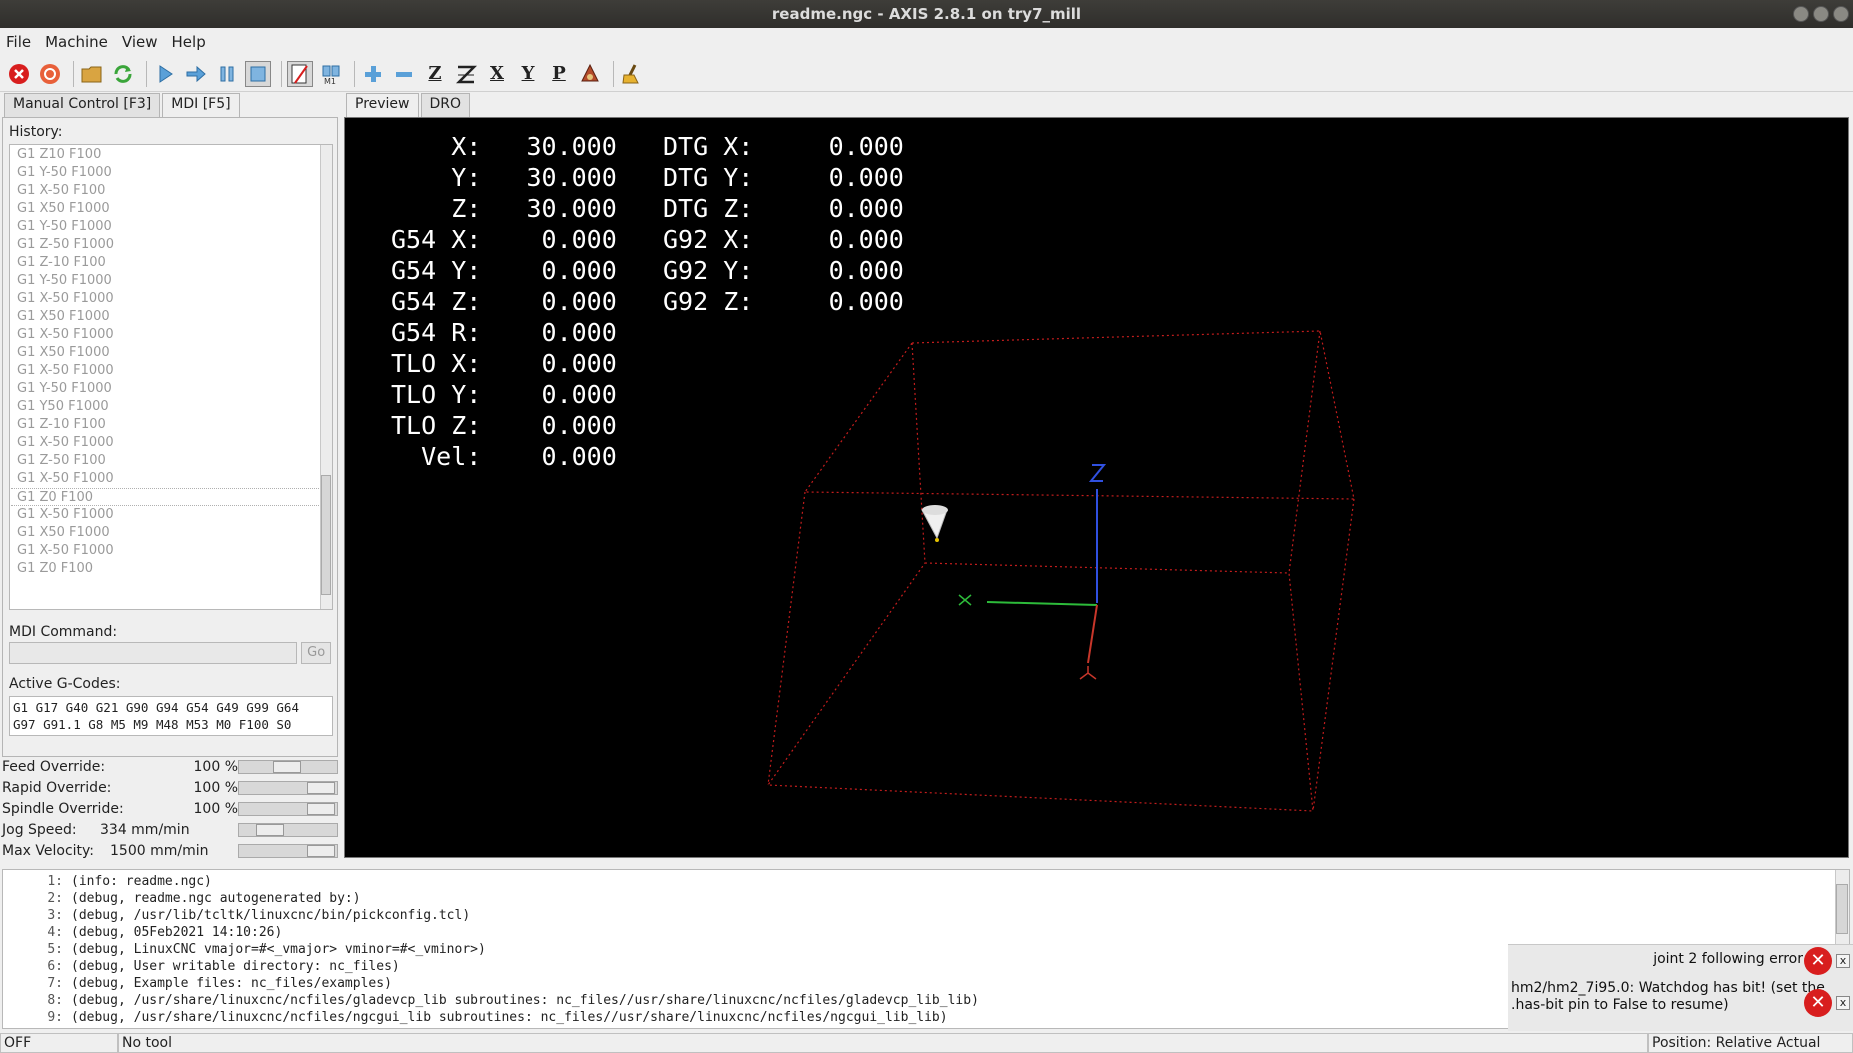  I want to click on console-line-number: 7:, so click(55, 983).